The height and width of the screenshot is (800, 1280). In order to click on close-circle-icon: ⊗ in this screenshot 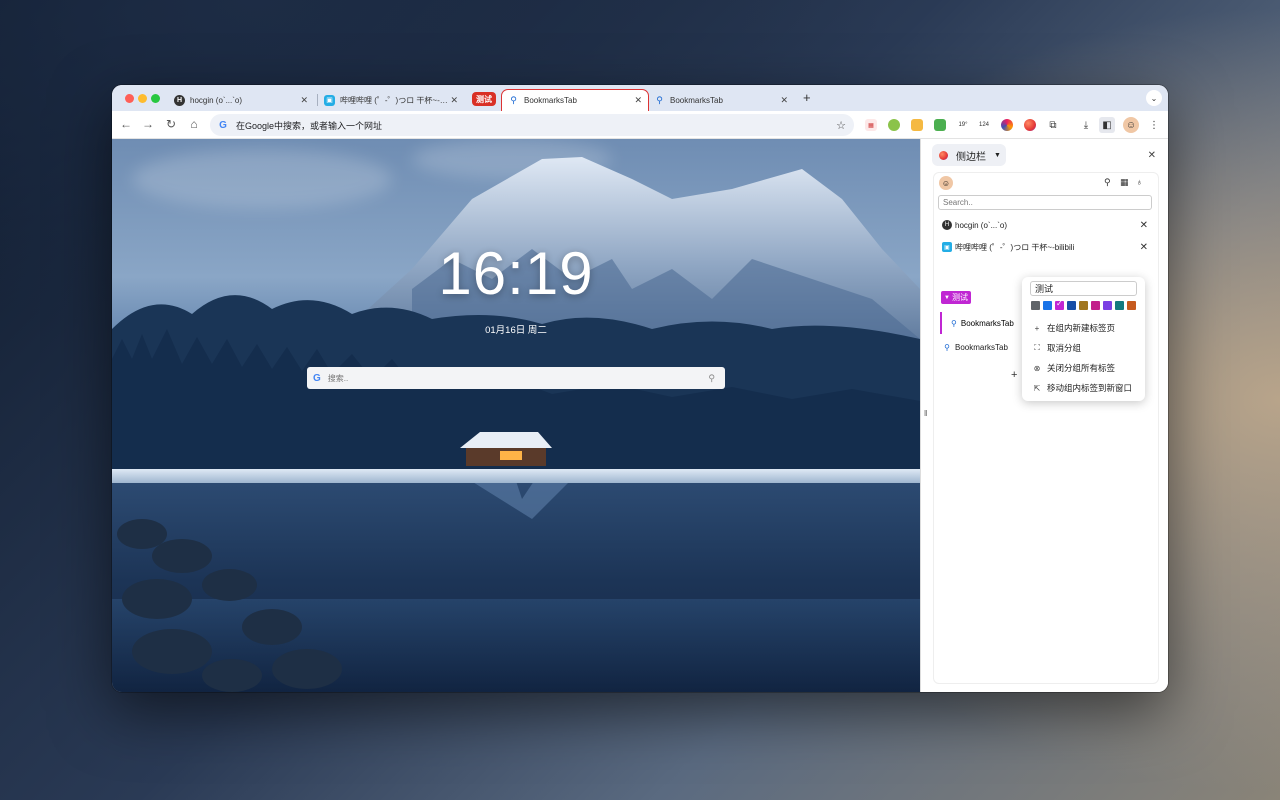, I will do `click(1037, 368)`.